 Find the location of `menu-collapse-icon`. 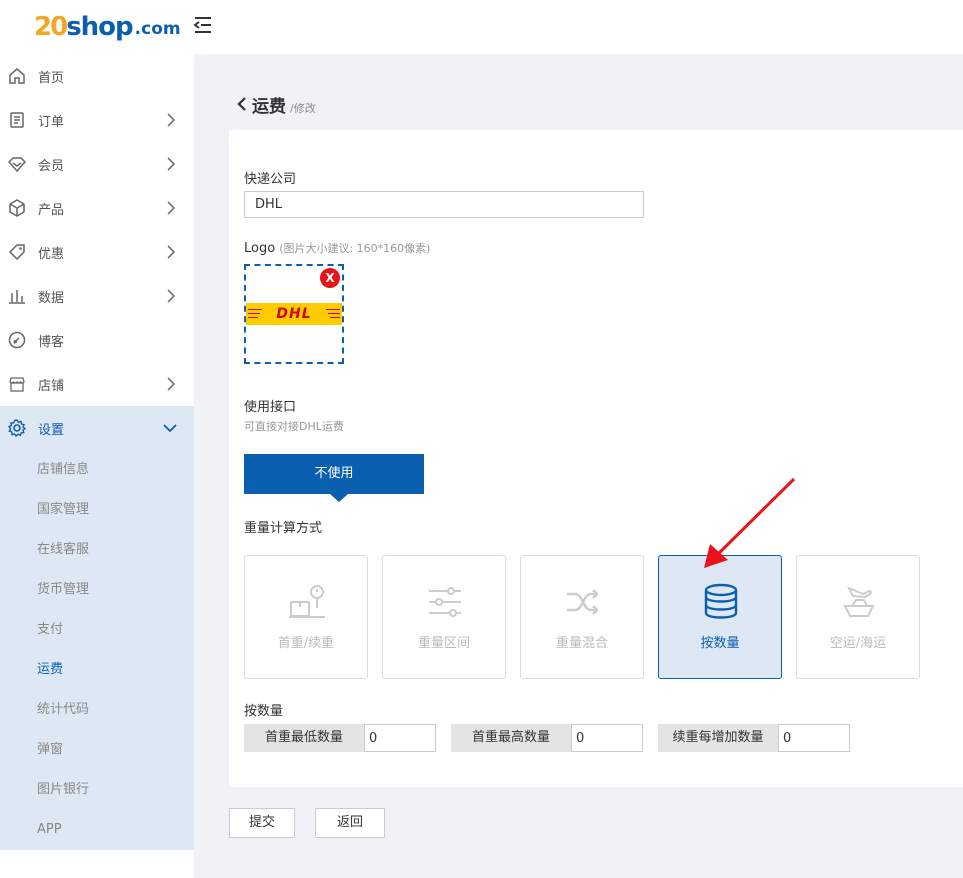

menu-collapse-icon is located at coordinates (203, 25).